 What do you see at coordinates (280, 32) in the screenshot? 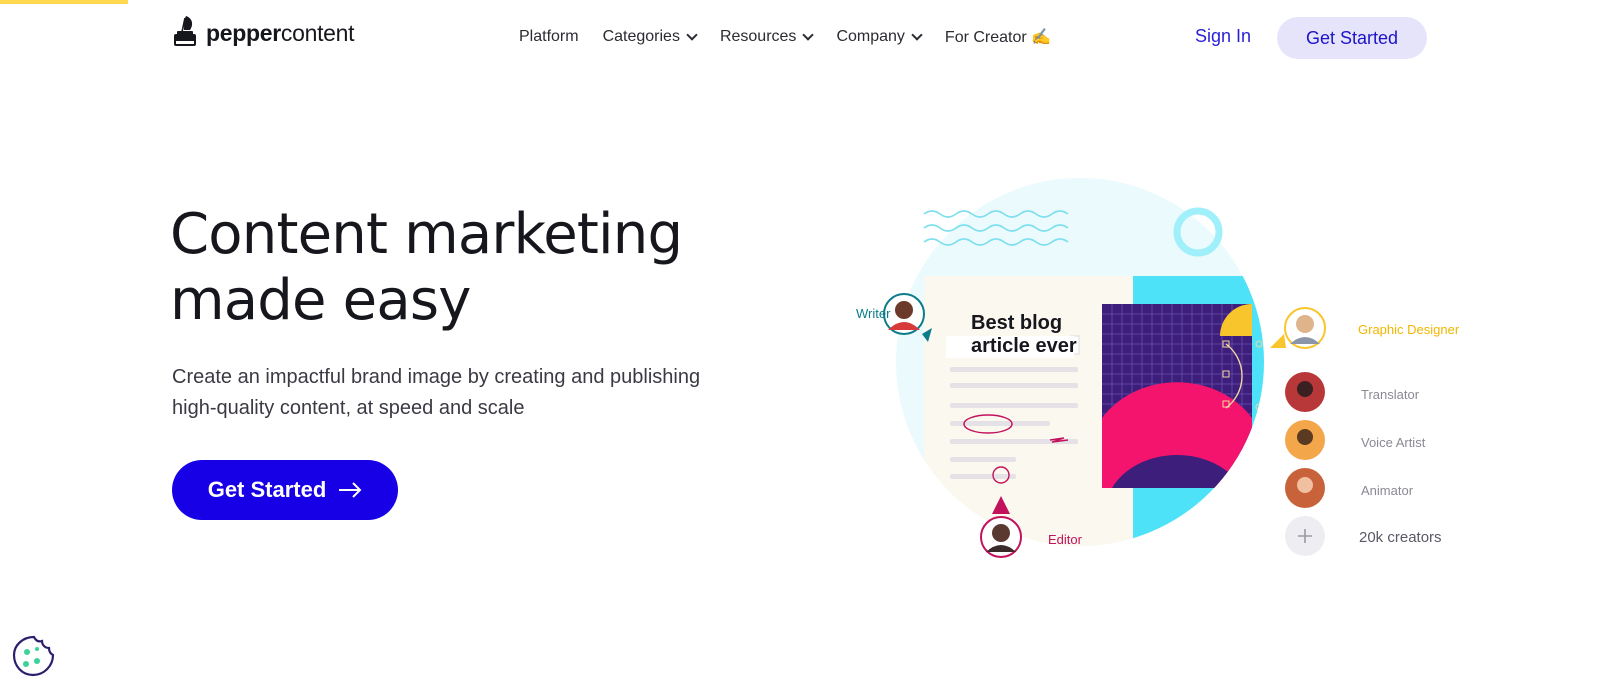
I see `logo-text: peppercontent` at bounding box center [280, 32].